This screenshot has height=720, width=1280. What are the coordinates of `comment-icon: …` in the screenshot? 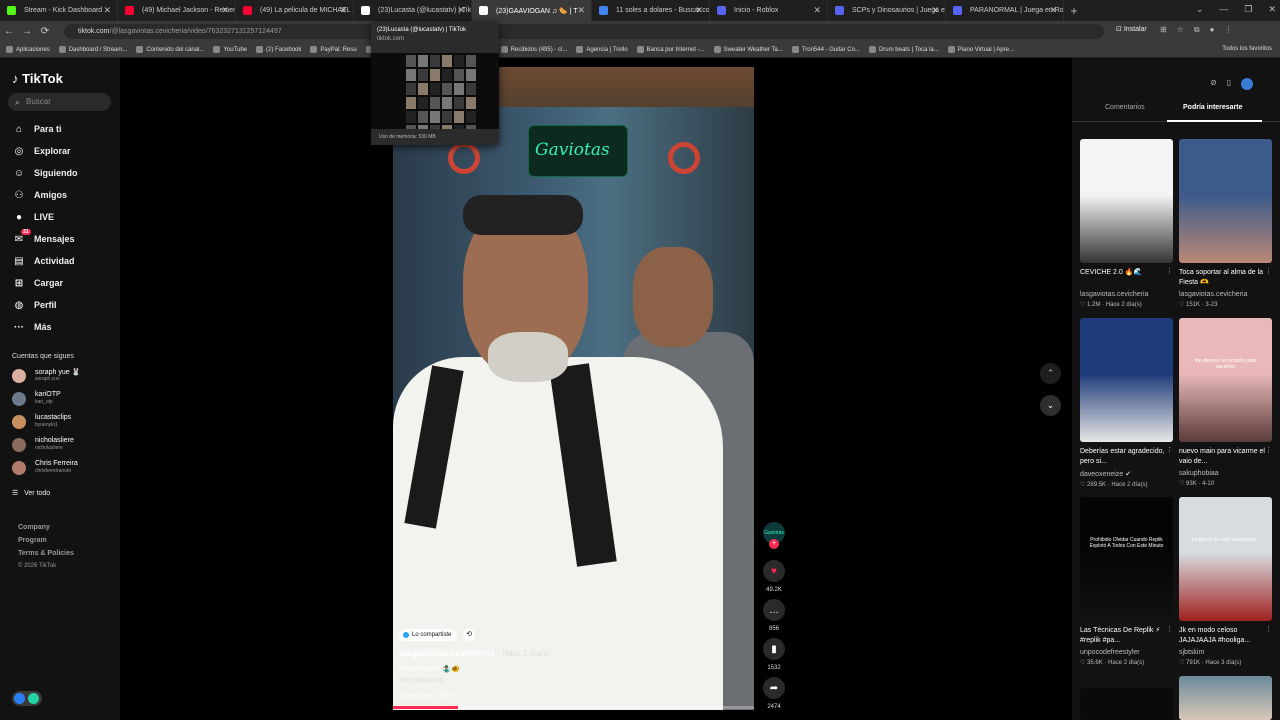 It's located at (774, 610).